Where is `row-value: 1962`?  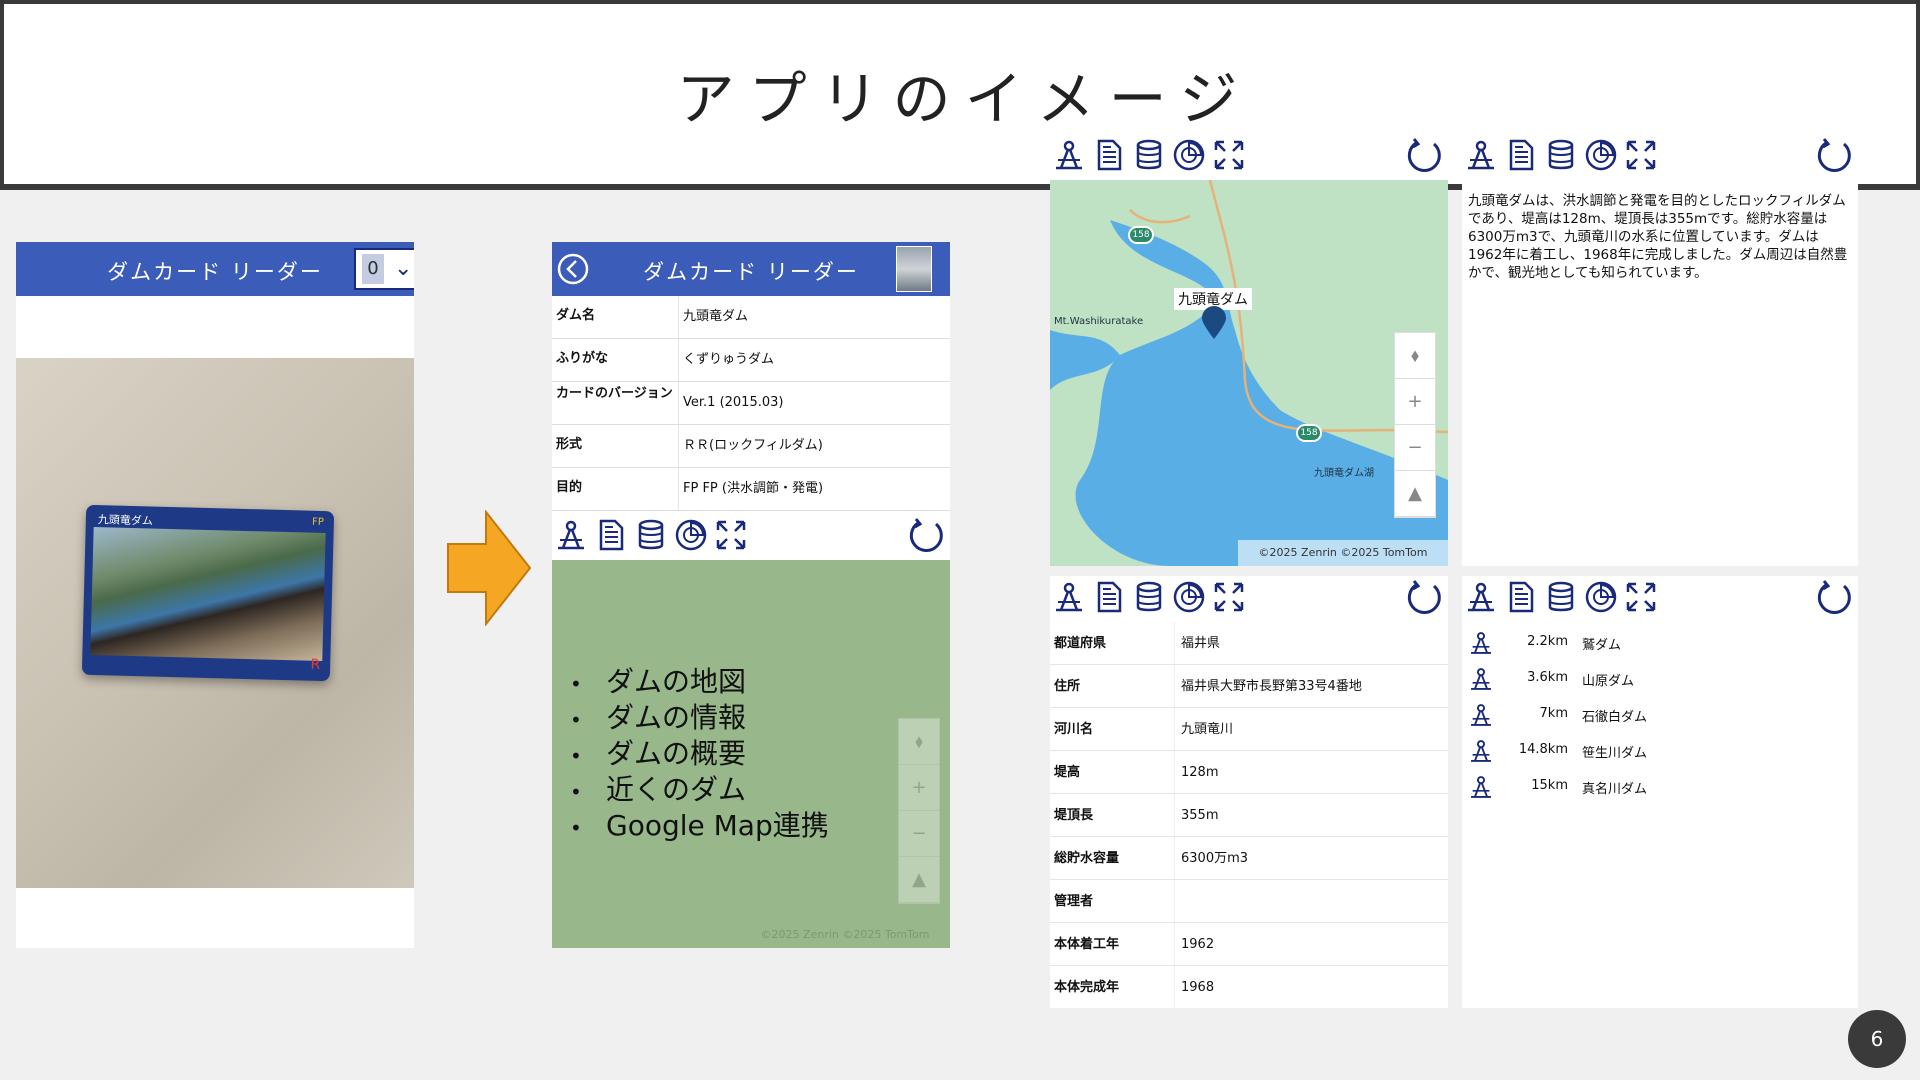 row-value: 1962 is located at coordinates (1194, 944).